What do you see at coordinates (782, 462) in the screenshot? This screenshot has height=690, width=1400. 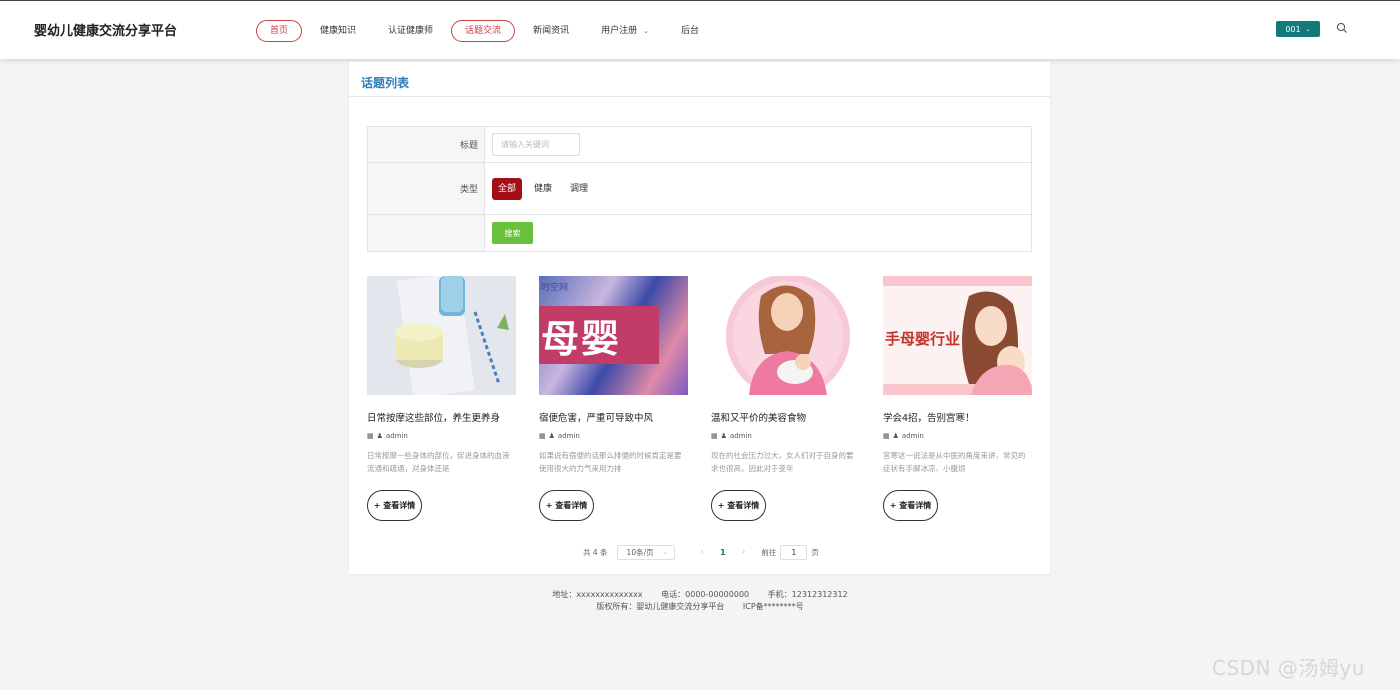 I see `topic-desc: 现在的社会压力过大，女人们对于自身的要求也很高，因此对于变年` at bounding box center [782, 462].